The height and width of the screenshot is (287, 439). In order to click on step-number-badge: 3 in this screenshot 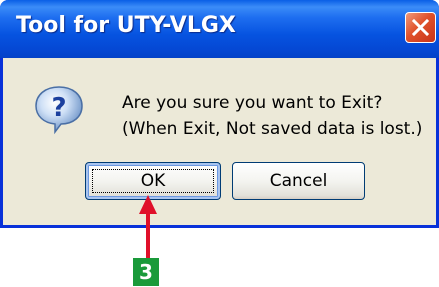, I will do `click(146, 272)`.